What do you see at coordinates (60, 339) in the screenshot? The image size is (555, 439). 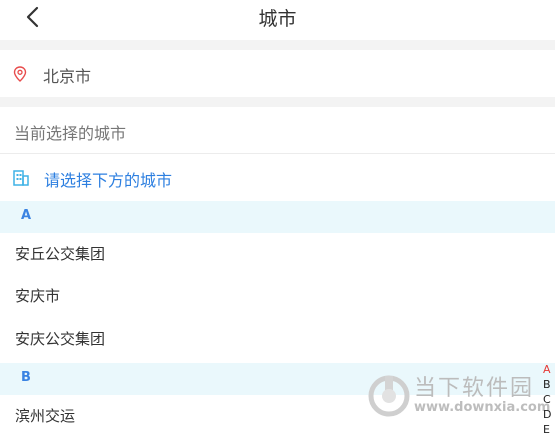 I see `city-name: 安庆公交集团` at bounding box center [60, 339].